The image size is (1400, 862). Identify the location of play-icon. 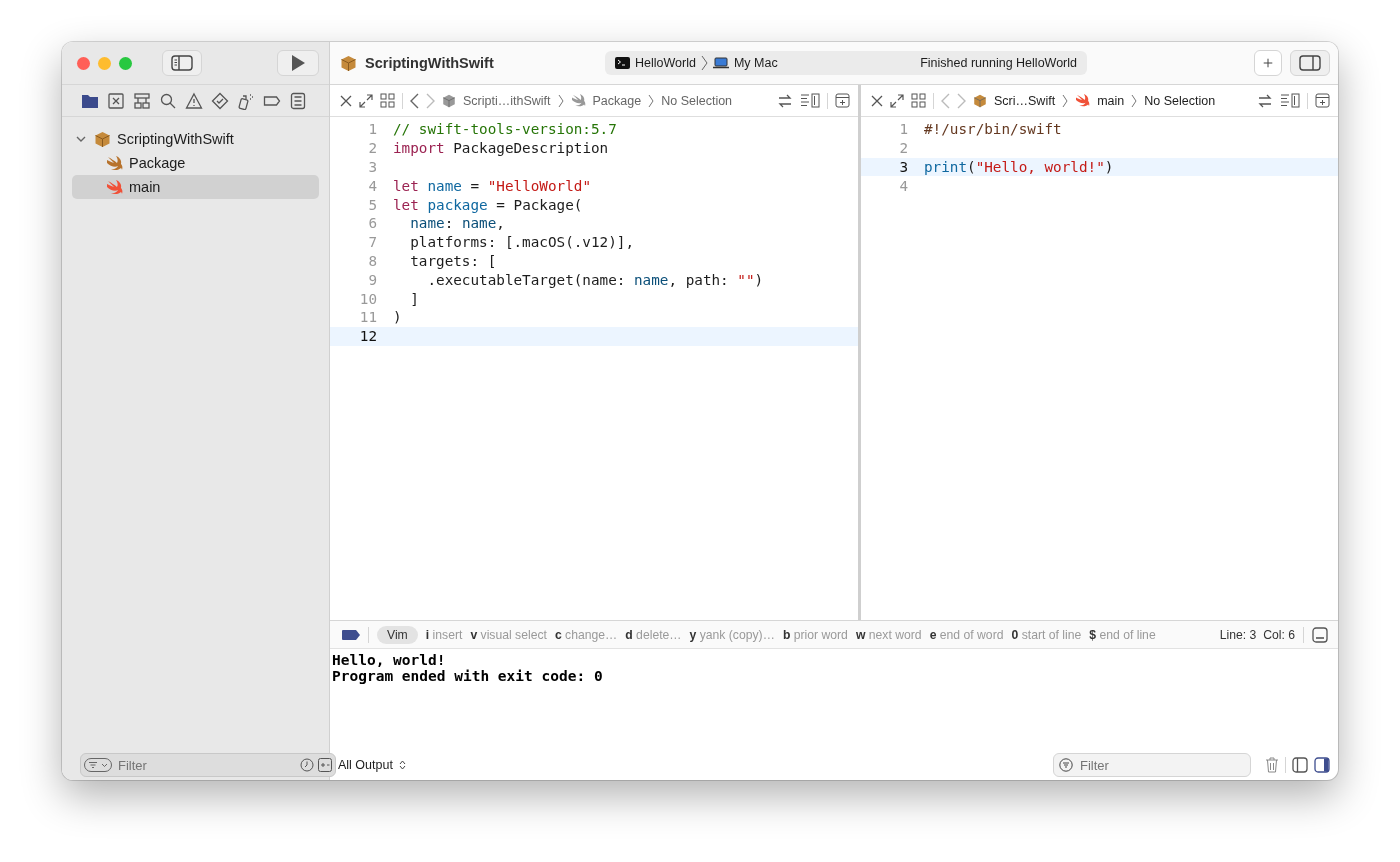
(298, 63).